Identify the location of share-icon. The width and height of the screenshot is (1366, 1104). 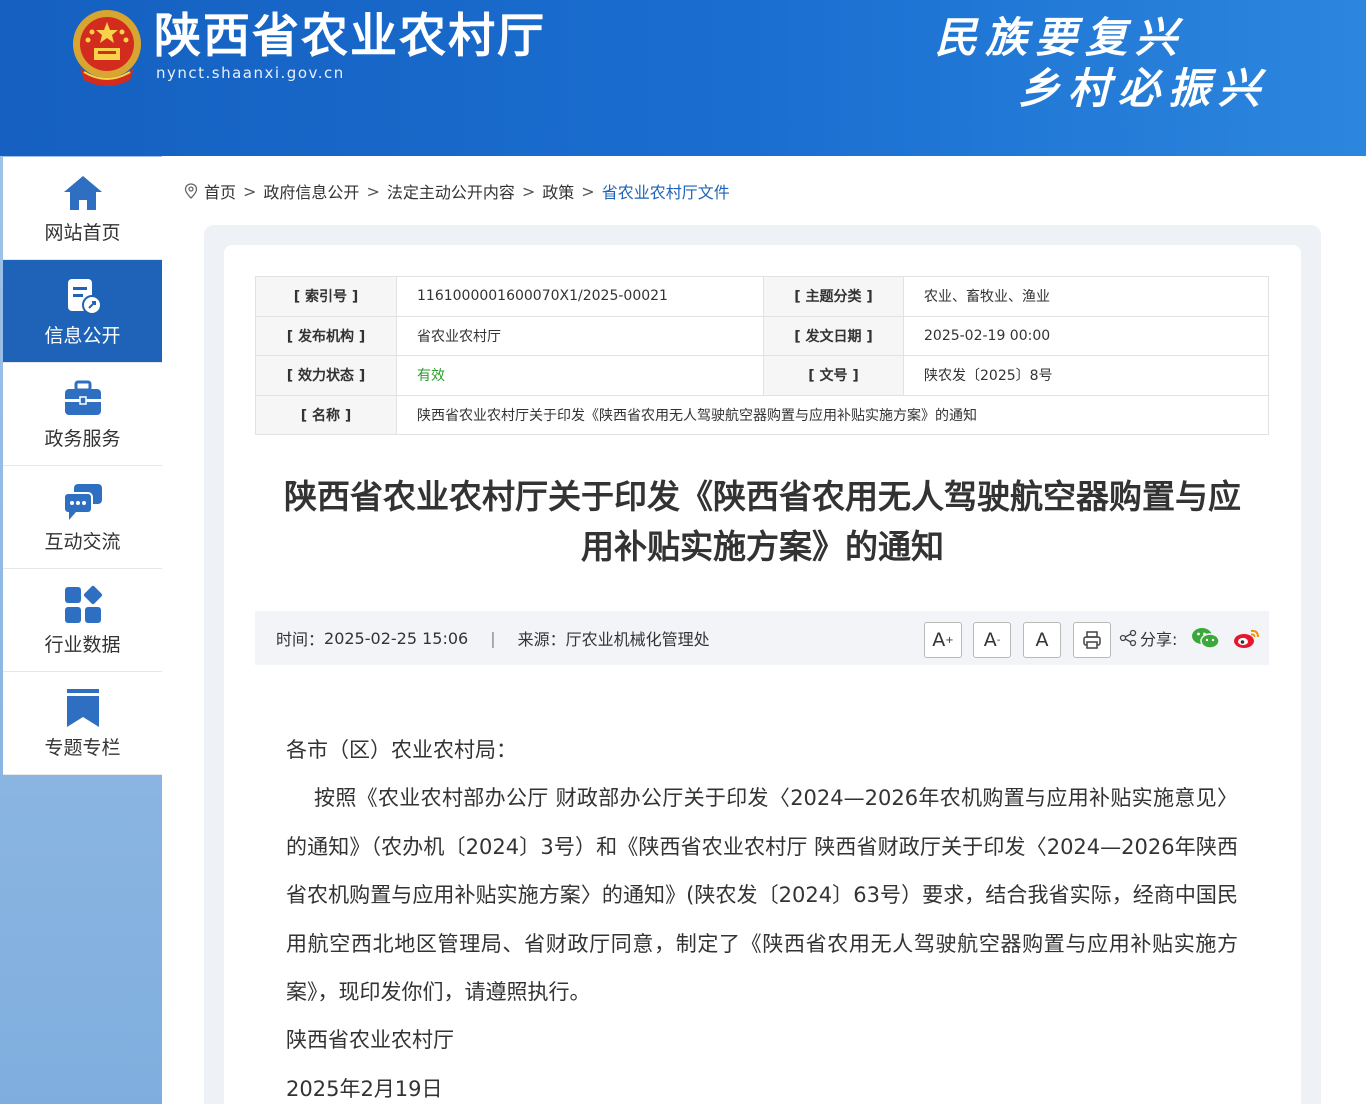
(1128, 638).